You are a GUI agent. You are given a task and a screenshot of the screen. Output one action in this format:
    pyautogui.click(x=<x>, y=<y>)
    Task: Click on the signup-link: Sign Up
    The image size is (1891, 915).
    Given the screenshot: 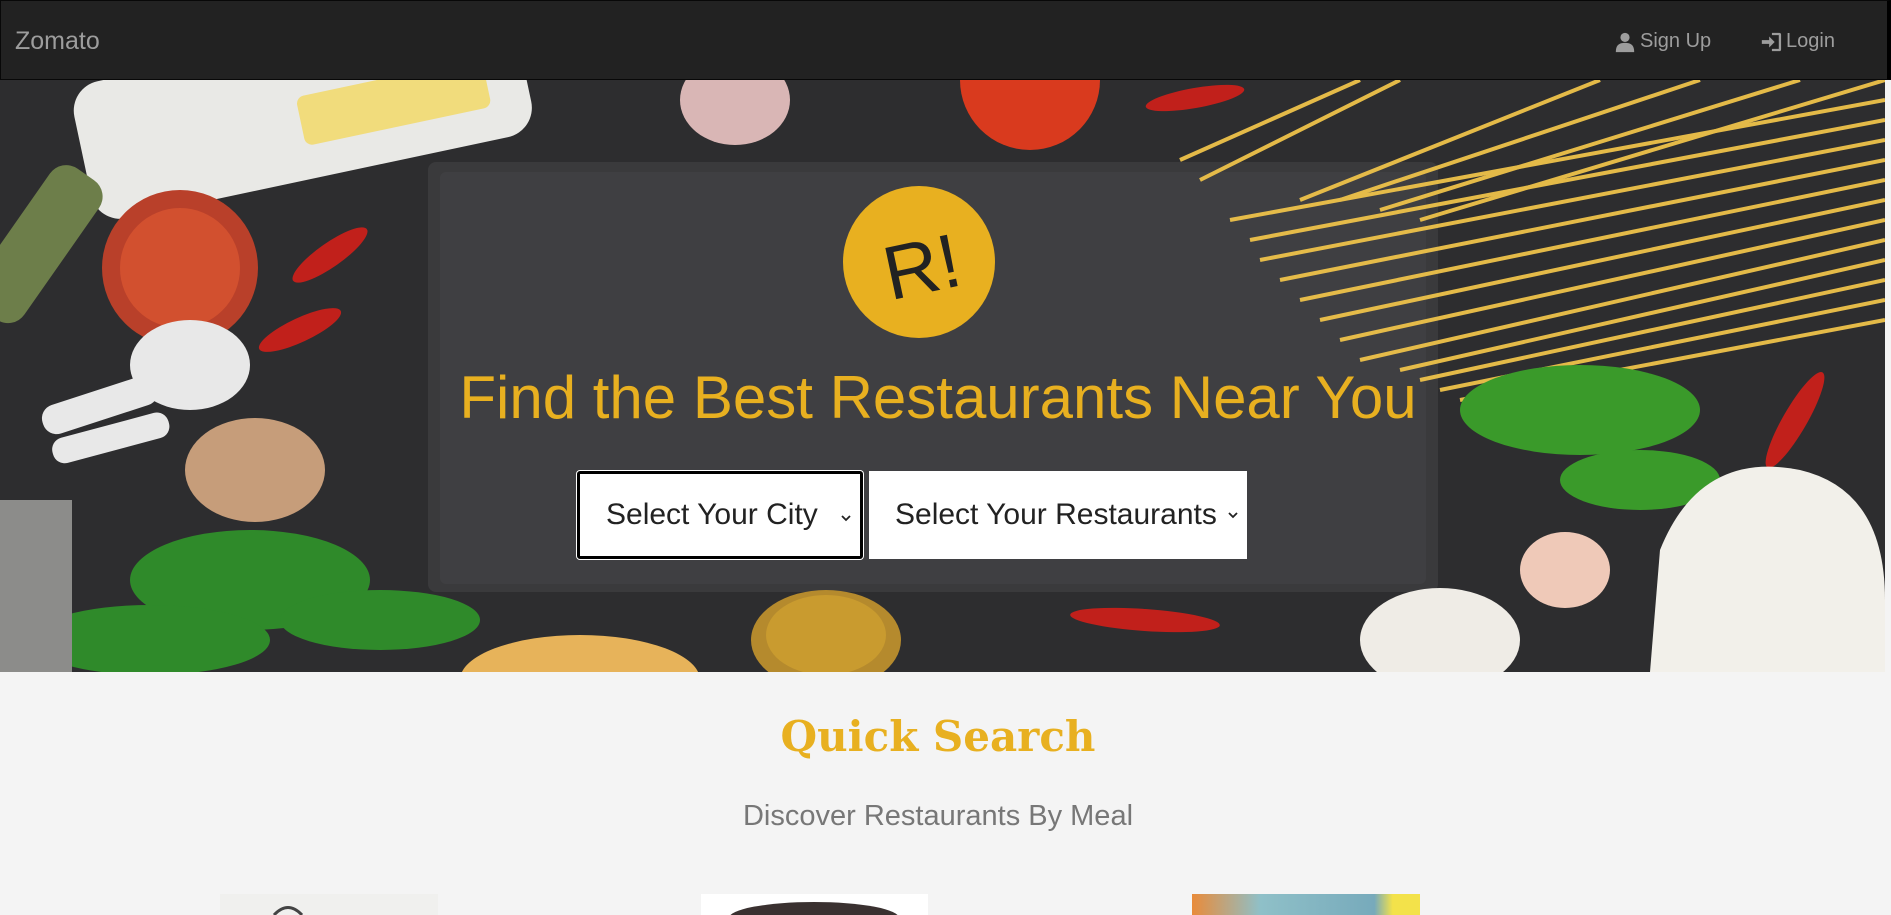 What is the action you would take?
    pyautogui.click(x=1662, y=41)
    